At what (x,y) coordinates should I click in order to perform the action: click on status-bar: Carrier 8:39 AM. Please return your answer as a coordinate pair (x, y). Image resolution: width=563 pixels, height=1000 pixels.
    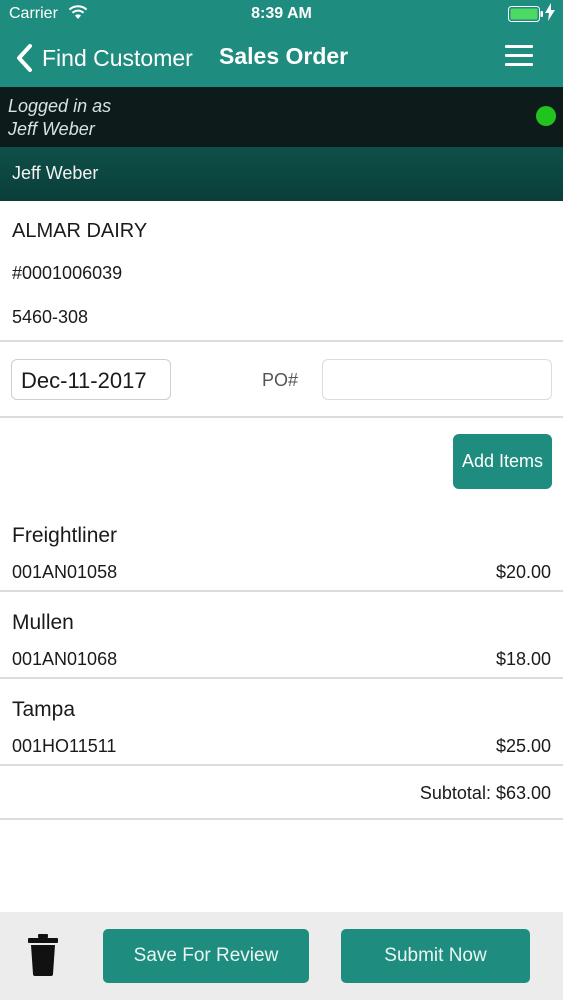
    Looking at the image, I should click on (281, 15).